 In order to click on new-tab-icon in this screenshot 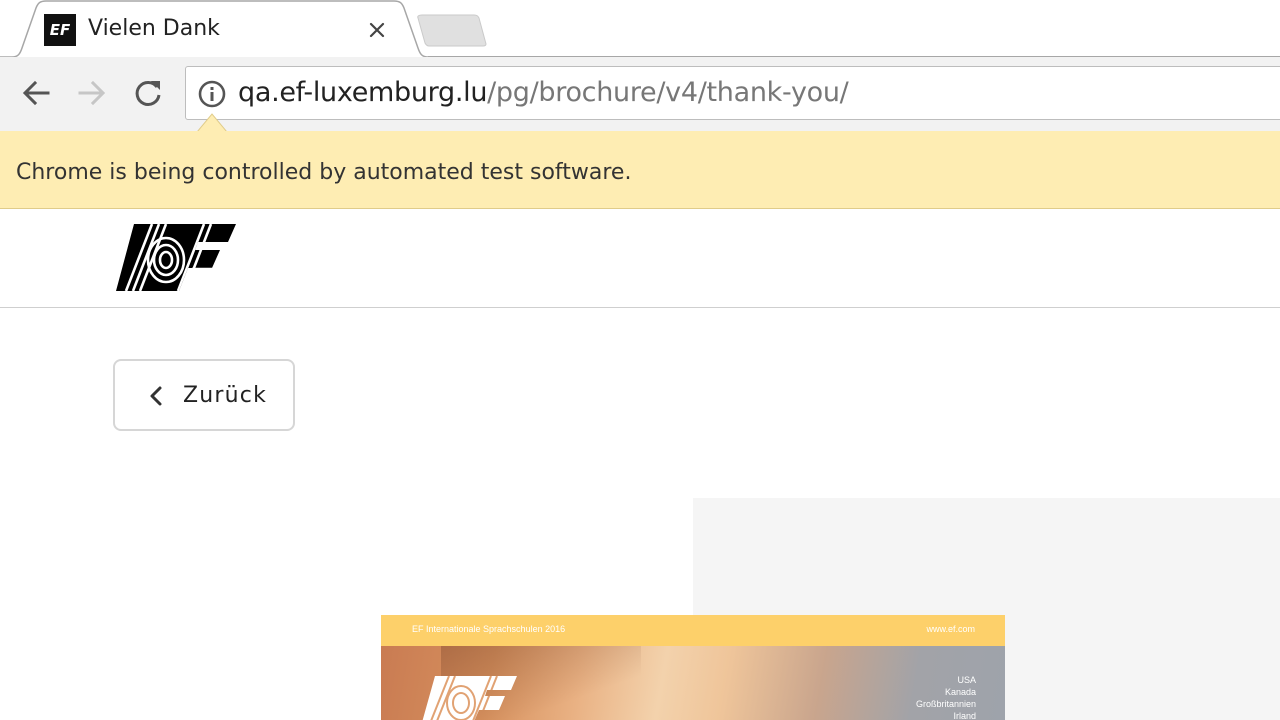, I will do `click(452, 30)`.